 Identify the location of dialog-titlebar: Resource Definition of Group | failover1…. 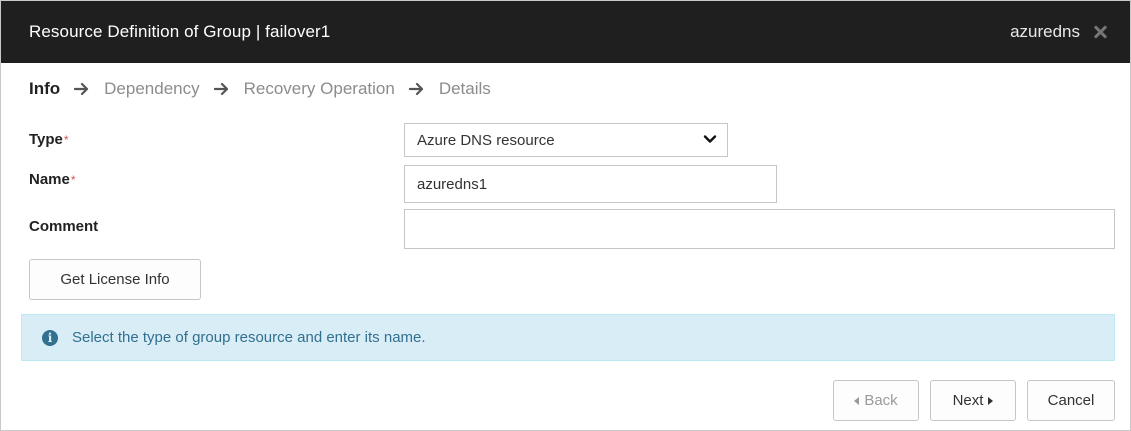
(565, 32).